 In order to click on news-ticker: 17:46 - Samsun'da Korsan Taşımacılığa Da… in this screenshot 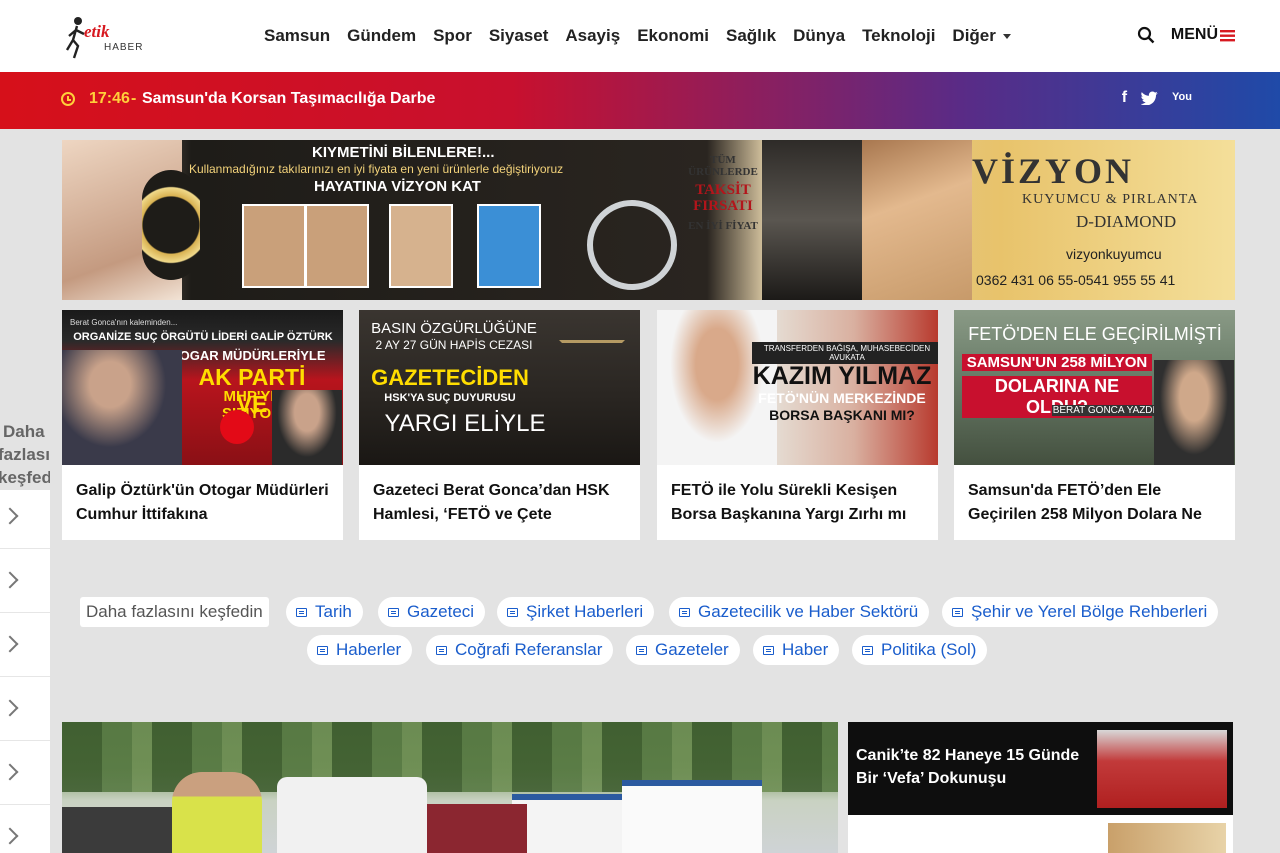, I will do `click(640, 100)`.